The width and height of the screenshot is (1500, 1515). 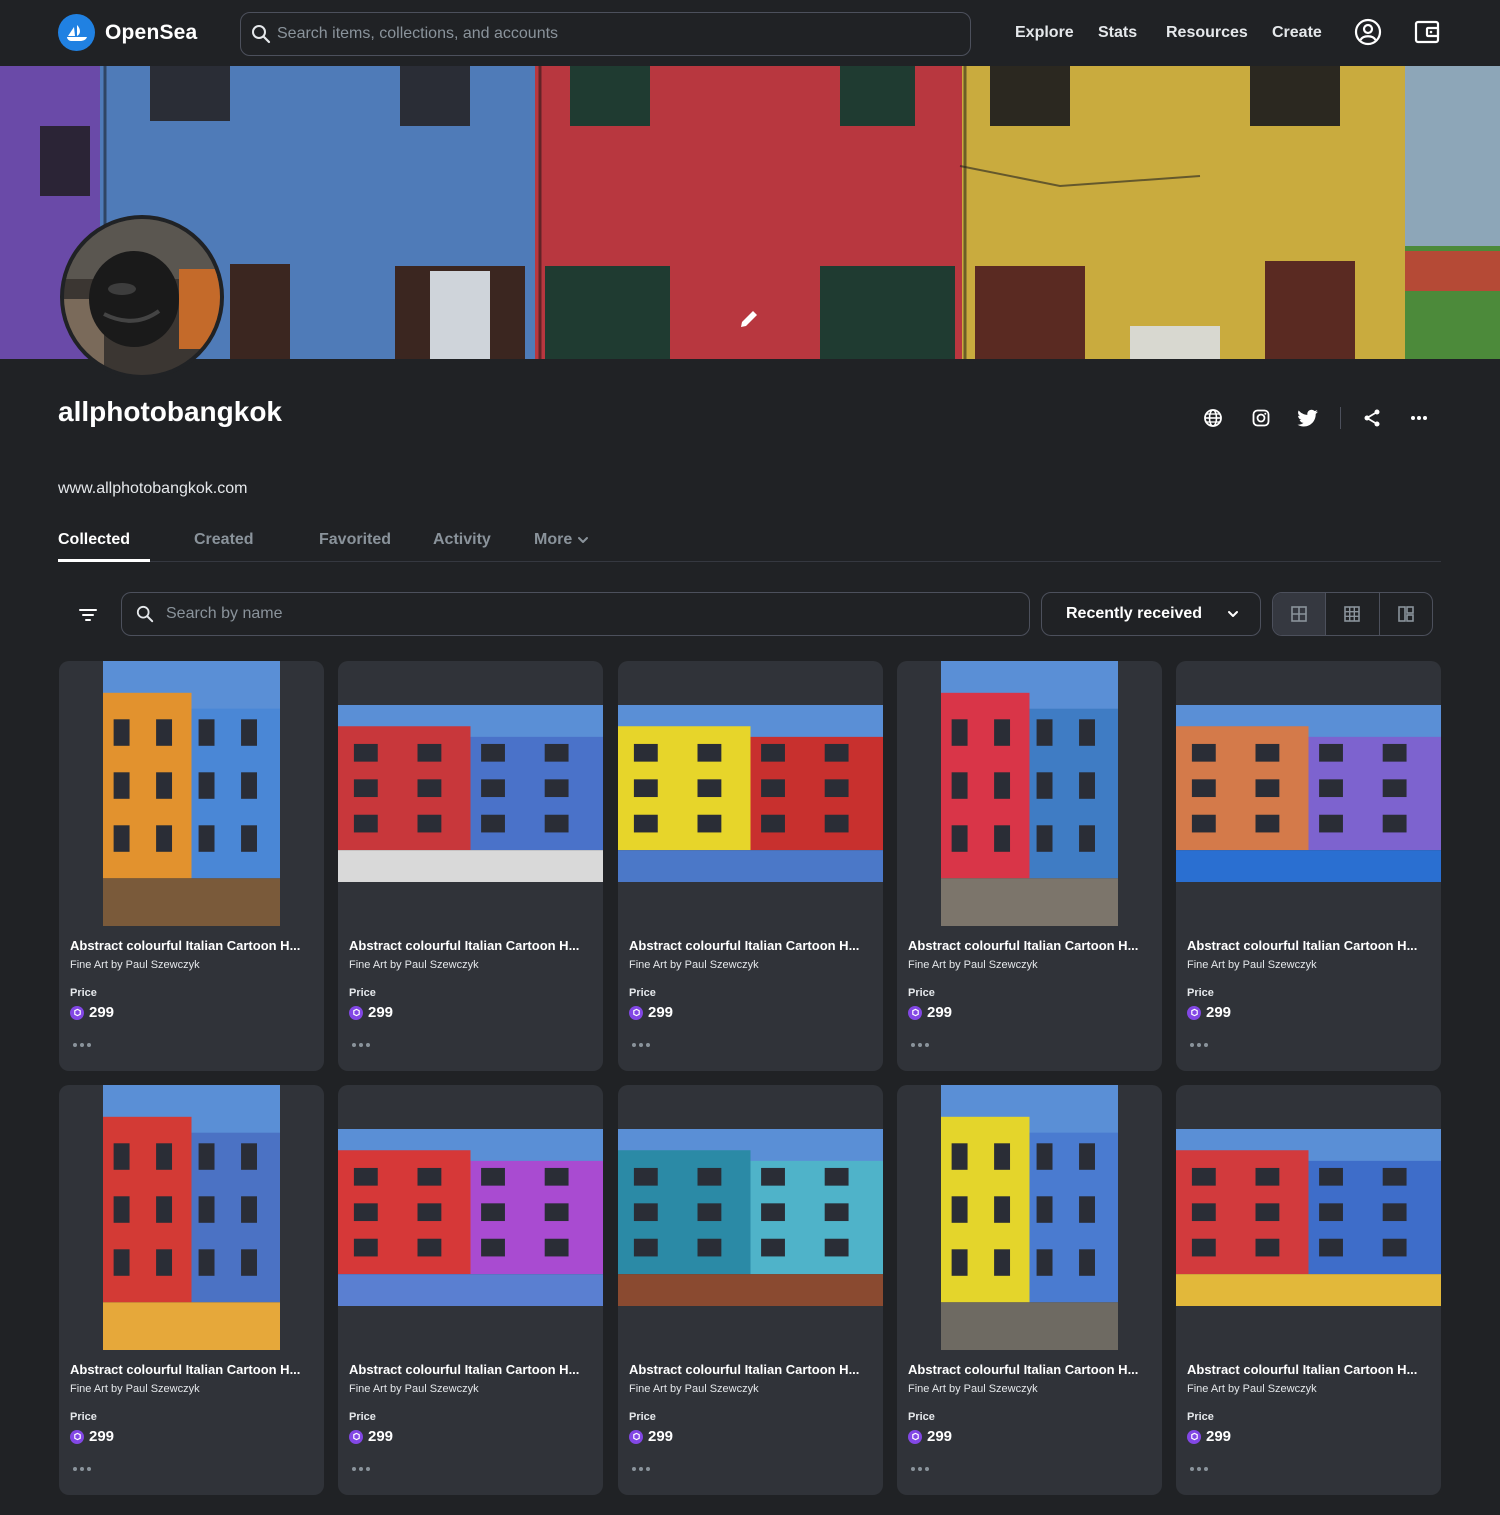 What do you see at coordinates (355, 540) in the screenshot?
I see `tab-favorited: Favorited` at bounding box center [355, 540].